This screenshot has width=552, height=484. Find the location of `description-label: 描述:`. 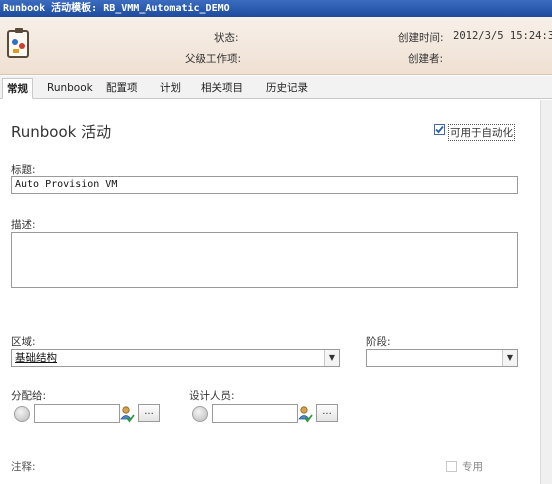

description-label: 描述: is located at coordinates (23, 225).